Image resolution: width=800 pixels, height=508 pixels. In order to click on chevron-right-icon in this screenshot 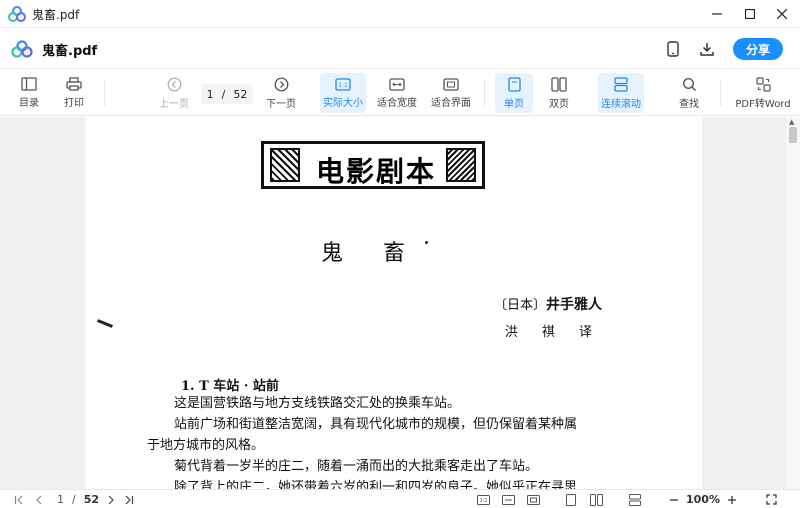, I will do `click(111, 499)`.